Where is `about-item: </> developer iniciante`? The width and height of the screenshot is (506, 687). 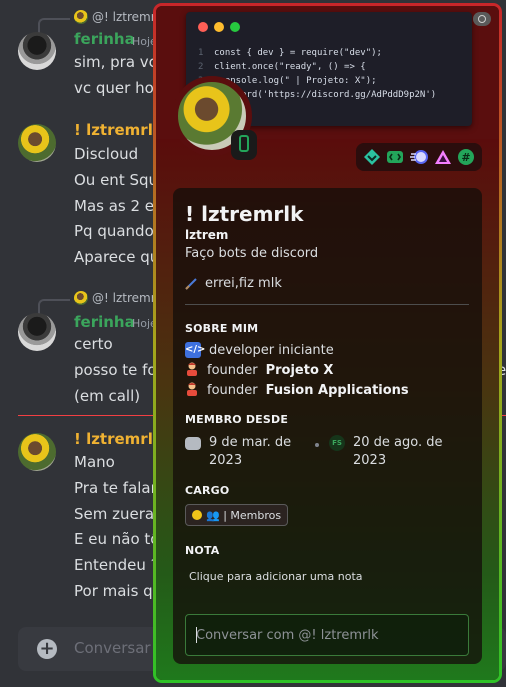 about-item: </> developer iniciante is located at coordinates (259, 350).